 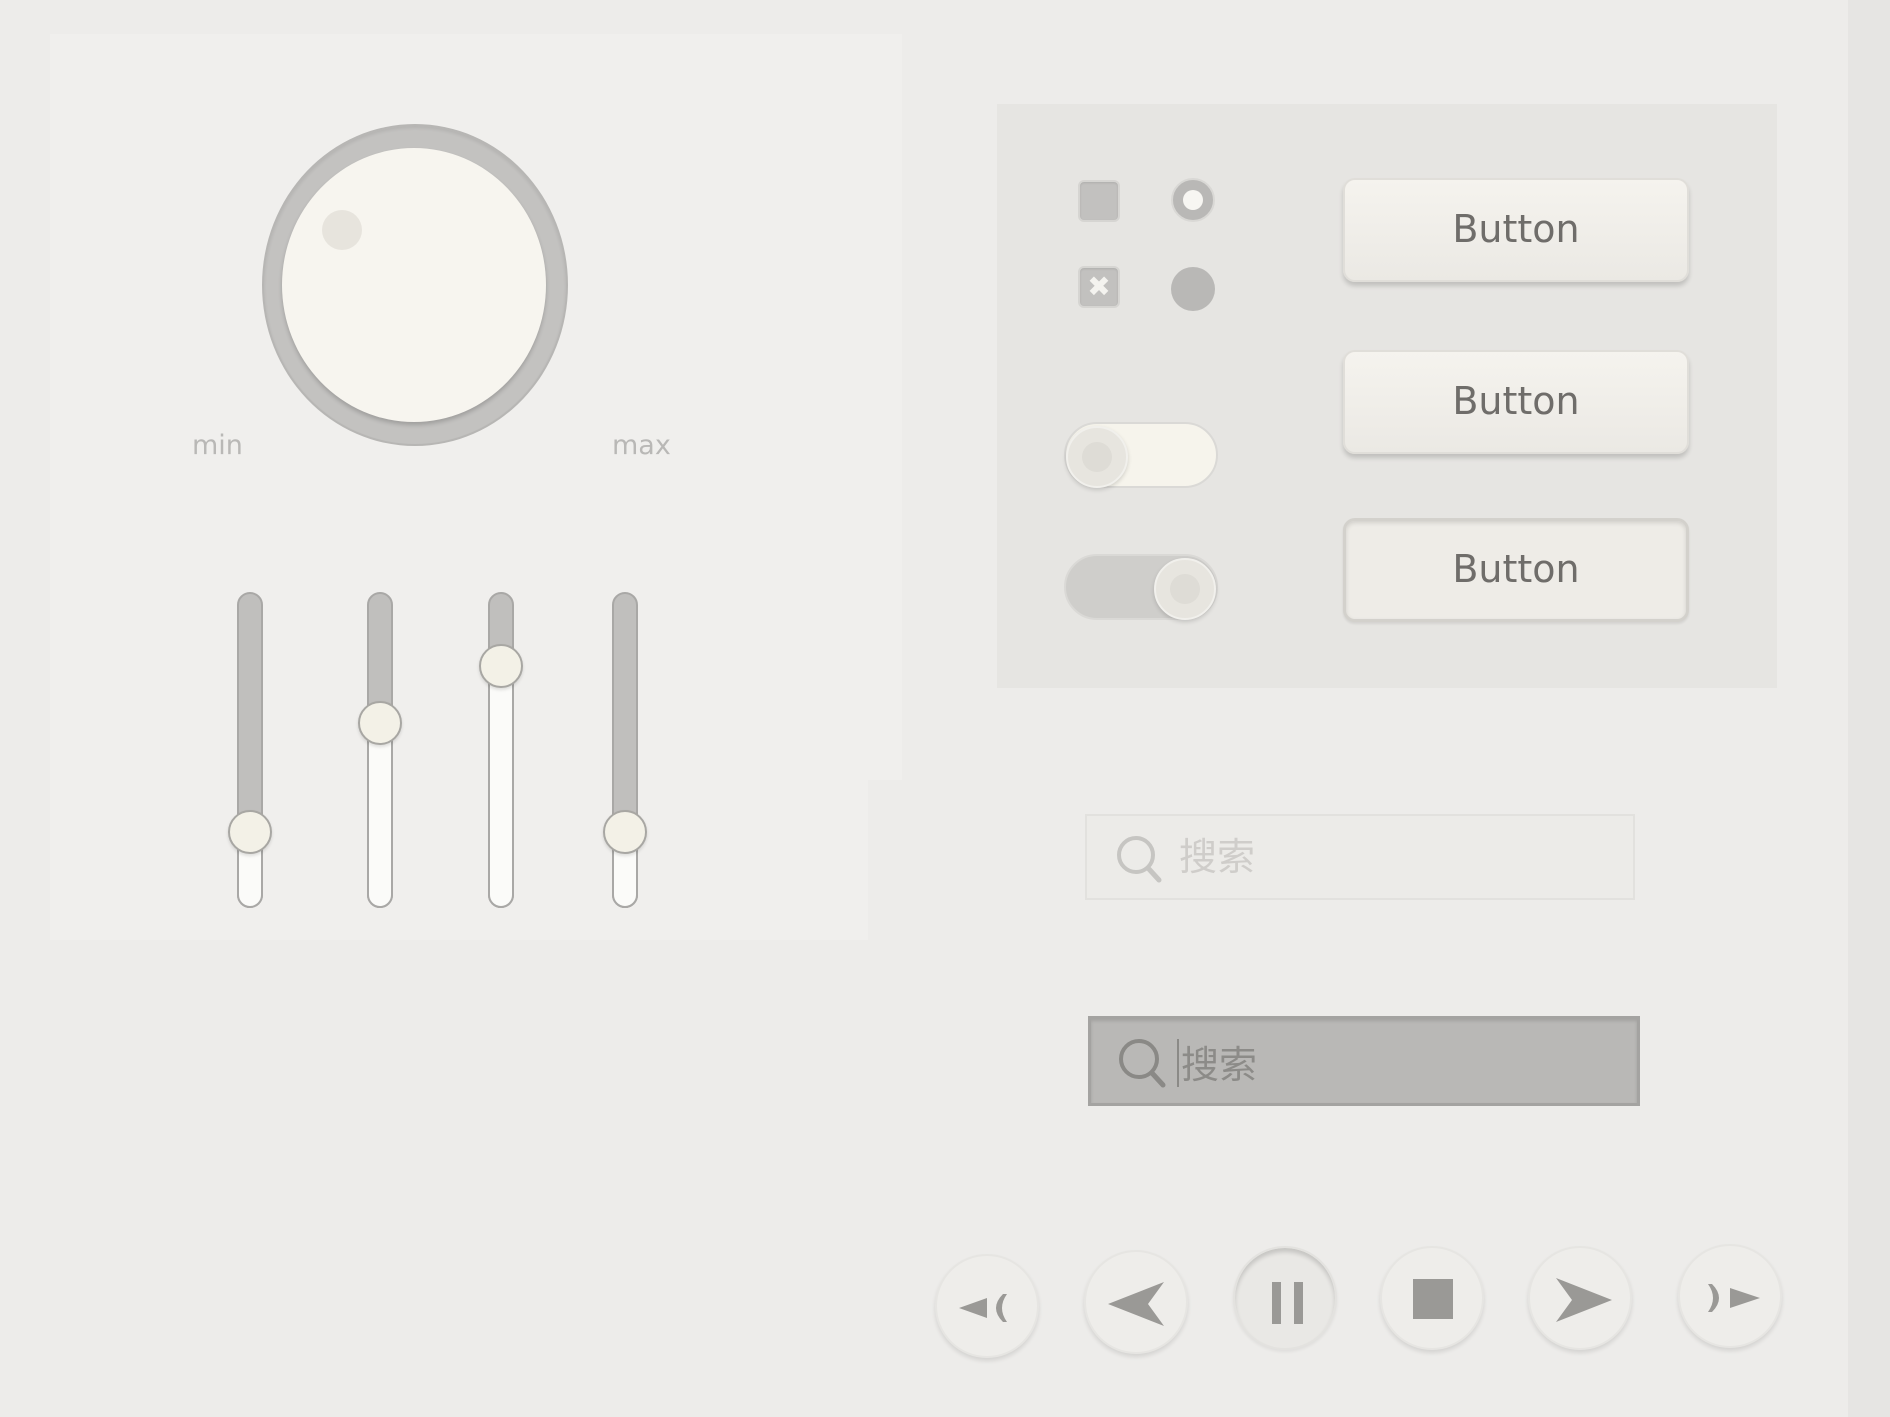 I want to click on button-3-pressed: Button, so click(x=1516, y=570).